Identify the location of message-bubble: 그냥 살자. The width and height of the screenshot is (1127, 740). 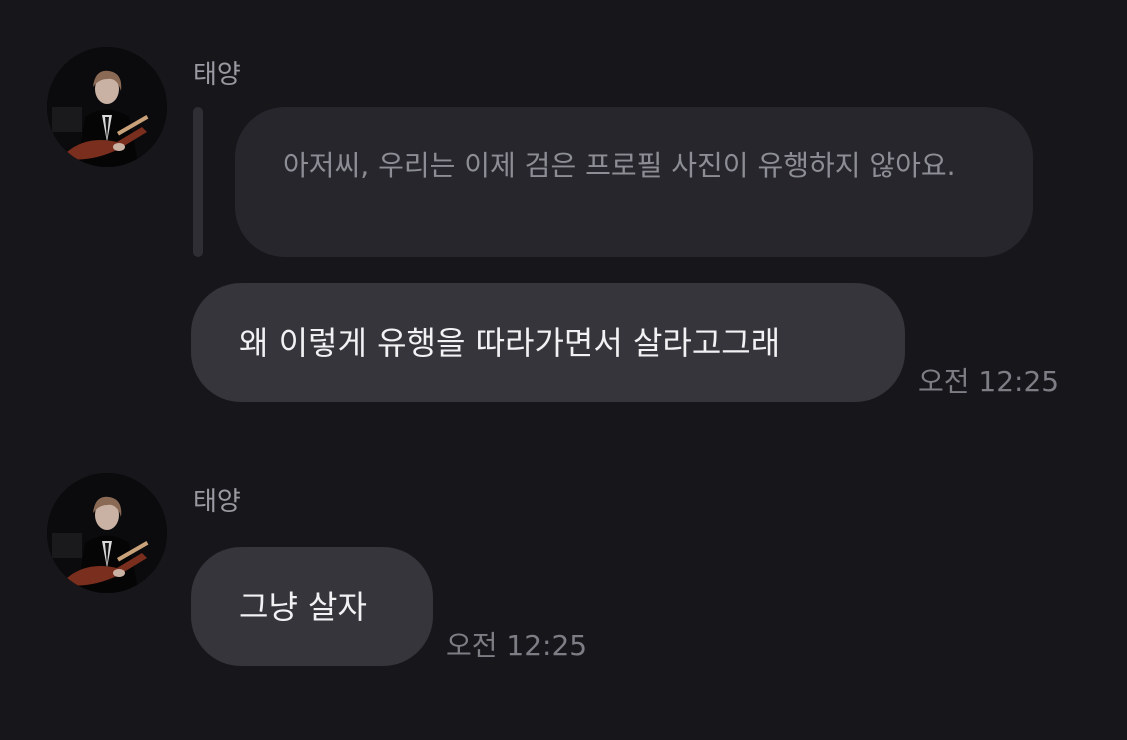
(312, 606).